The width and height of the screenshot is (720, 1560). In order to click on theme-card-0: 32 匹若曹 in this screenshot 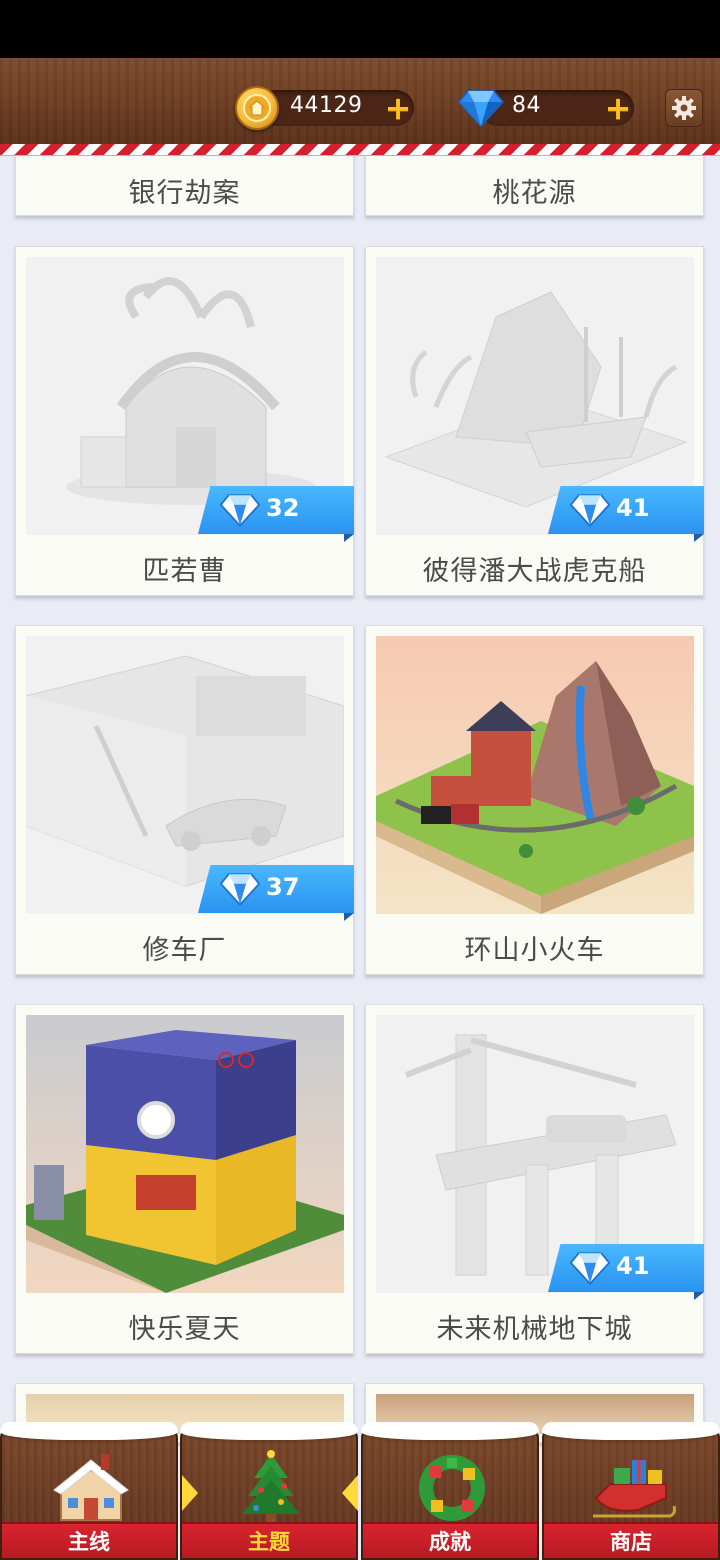, I will do `click(184, 421)`.